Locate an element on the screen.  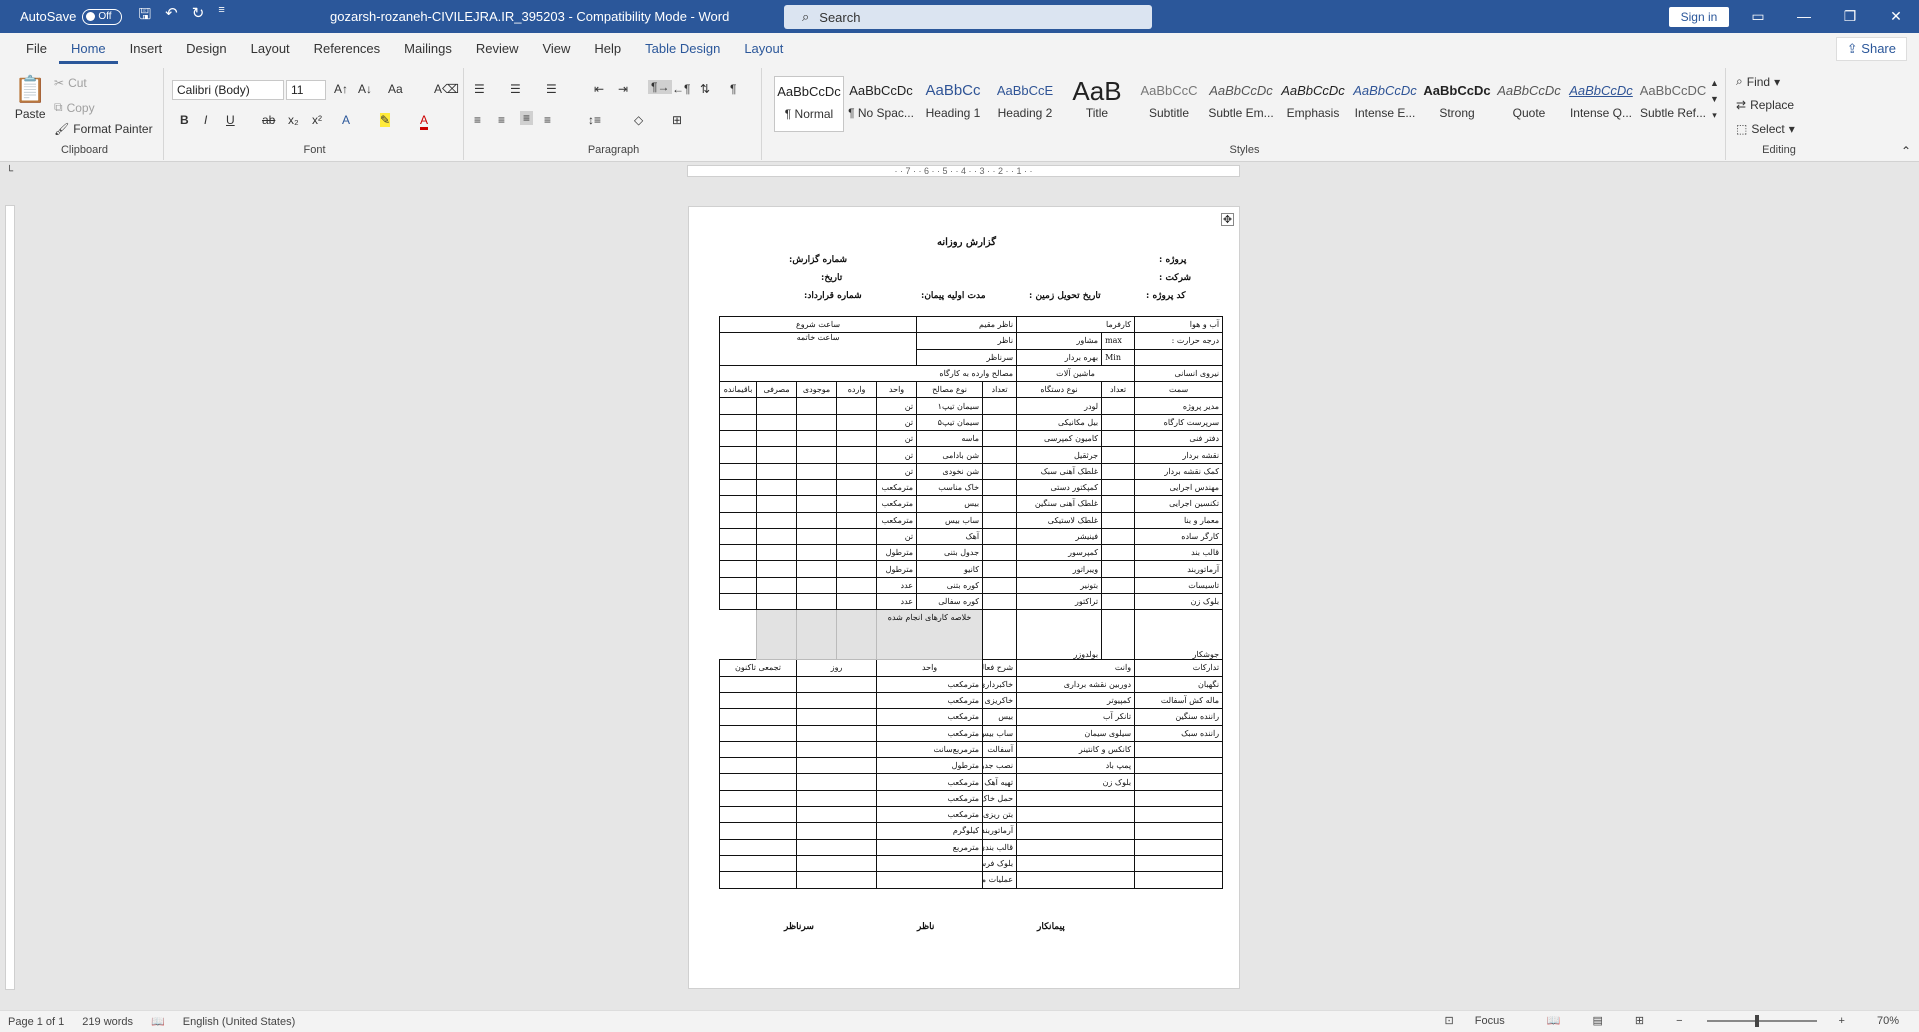
style-subtitle: AaBbCcC Subtitle is located at coordinates (1169, 104).